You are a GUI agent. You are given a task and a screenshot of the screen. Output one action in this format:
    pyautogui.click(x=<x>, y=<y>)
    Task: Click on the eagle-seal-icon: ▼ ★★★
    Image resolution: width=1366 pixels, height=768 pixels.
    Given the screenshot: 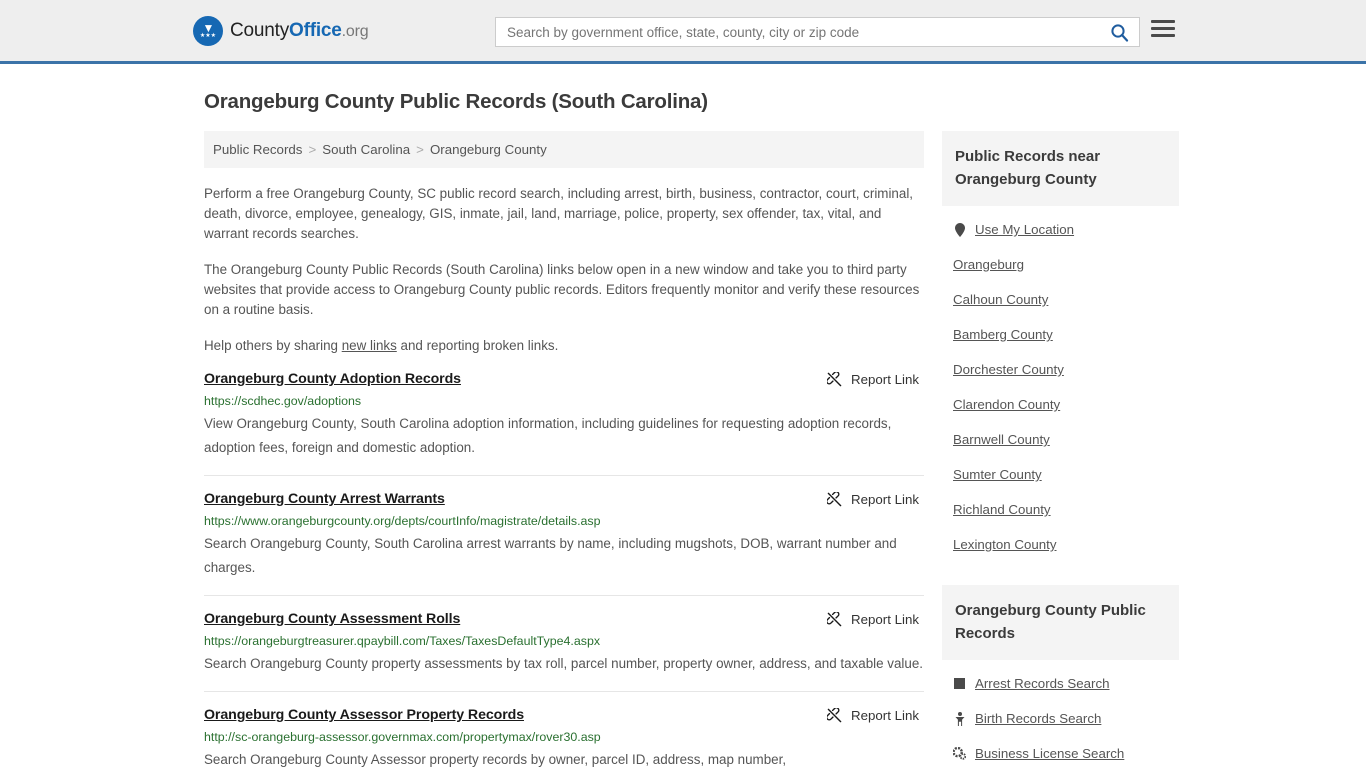 What is the action you would take?
    pyautogui.click(x=208, y=30)
    